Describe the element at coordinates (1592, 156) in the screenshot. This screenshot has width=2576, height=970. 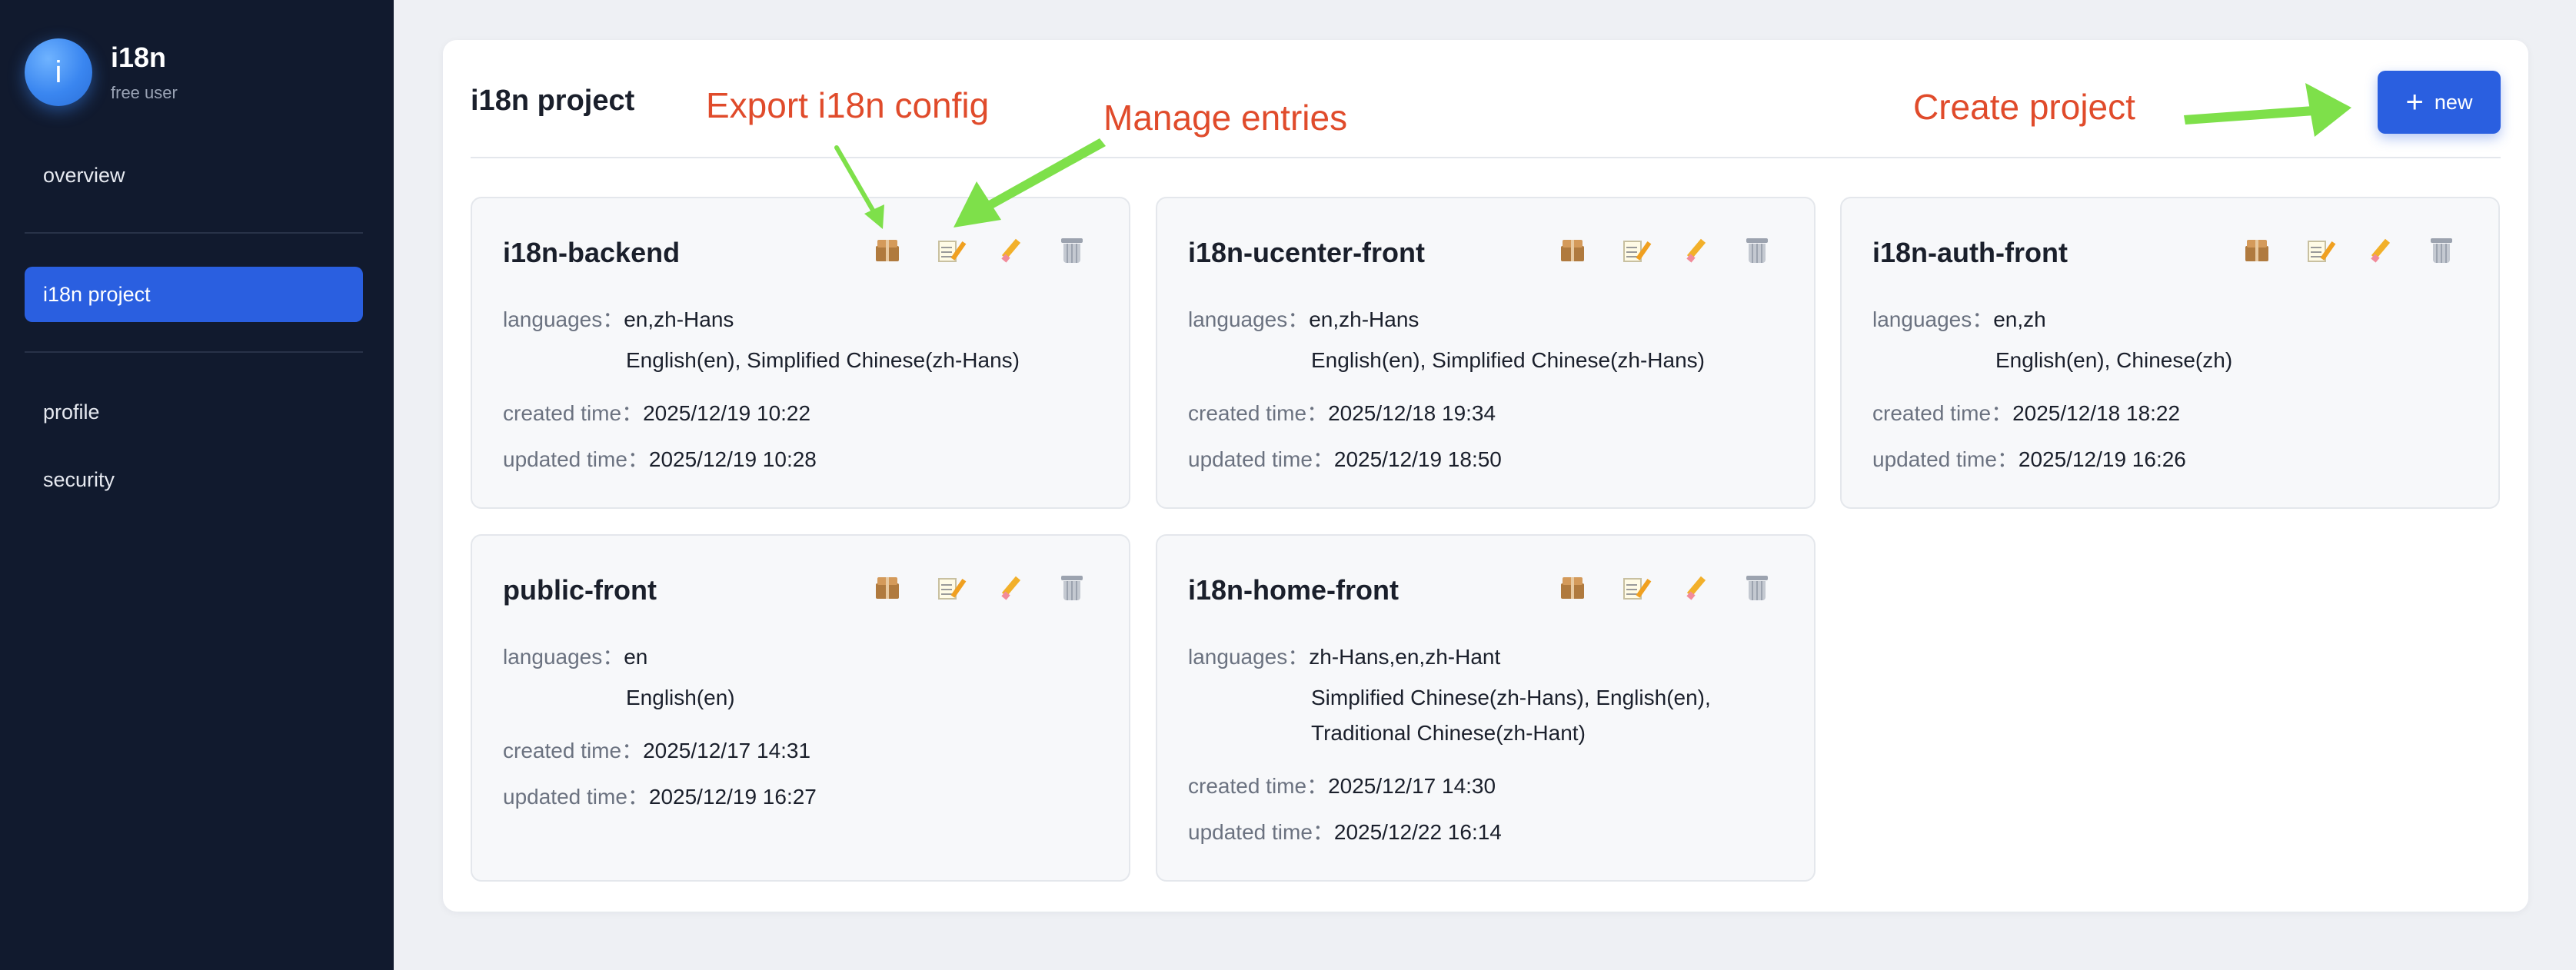
I see `annotation-arrows` at that location.